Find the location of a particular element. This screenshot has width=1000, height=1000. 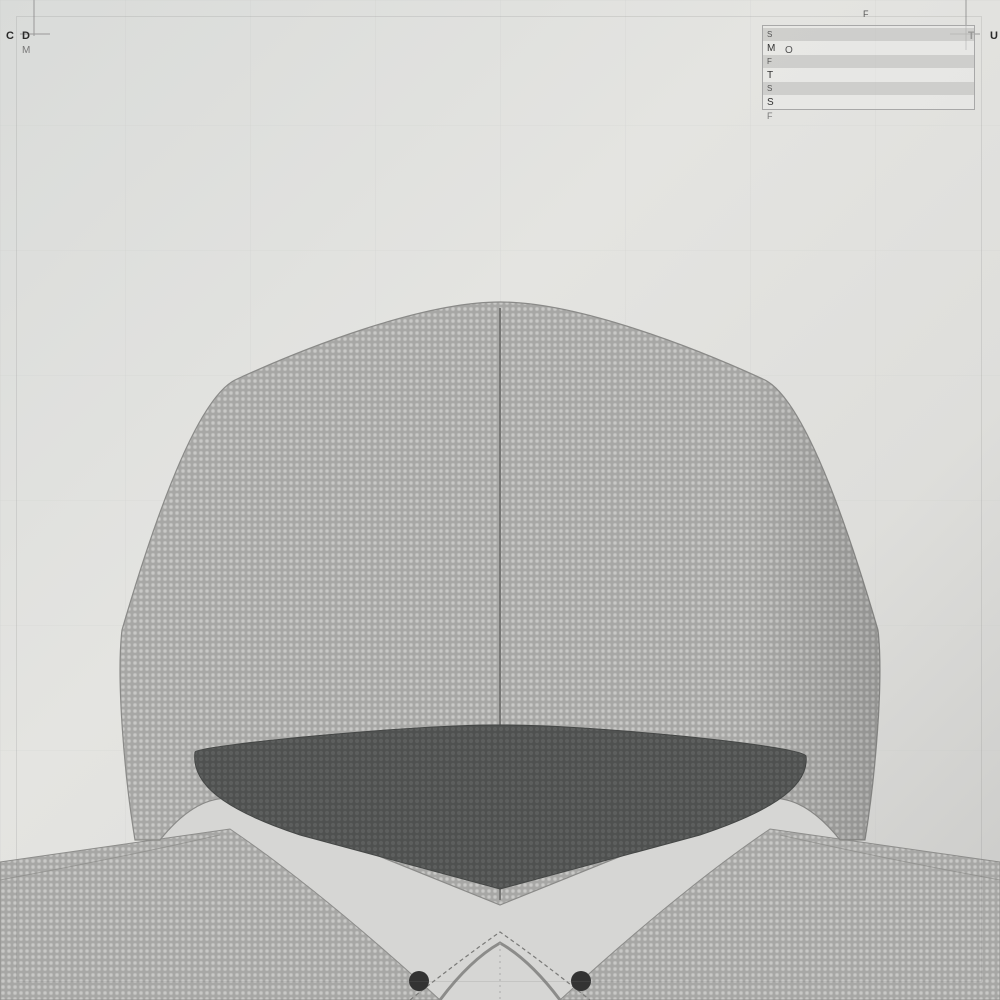

size-chart-row: F is located at coordinates (868, 61).